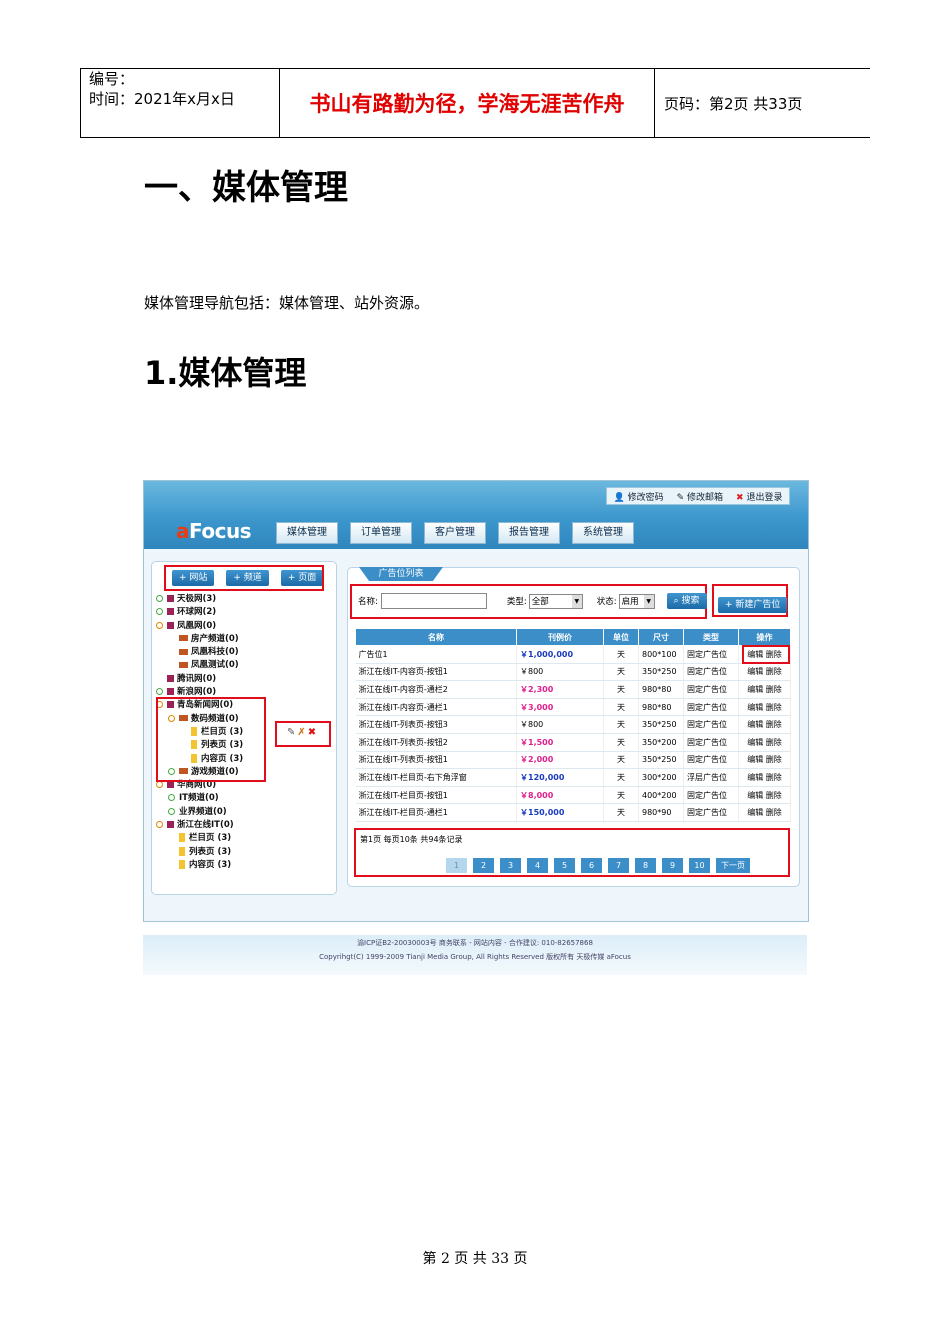 Image resolution: width=950 pixels, height=1344 pixels. I want to click on tree-node: 房产频道(0), so click(199, 639).